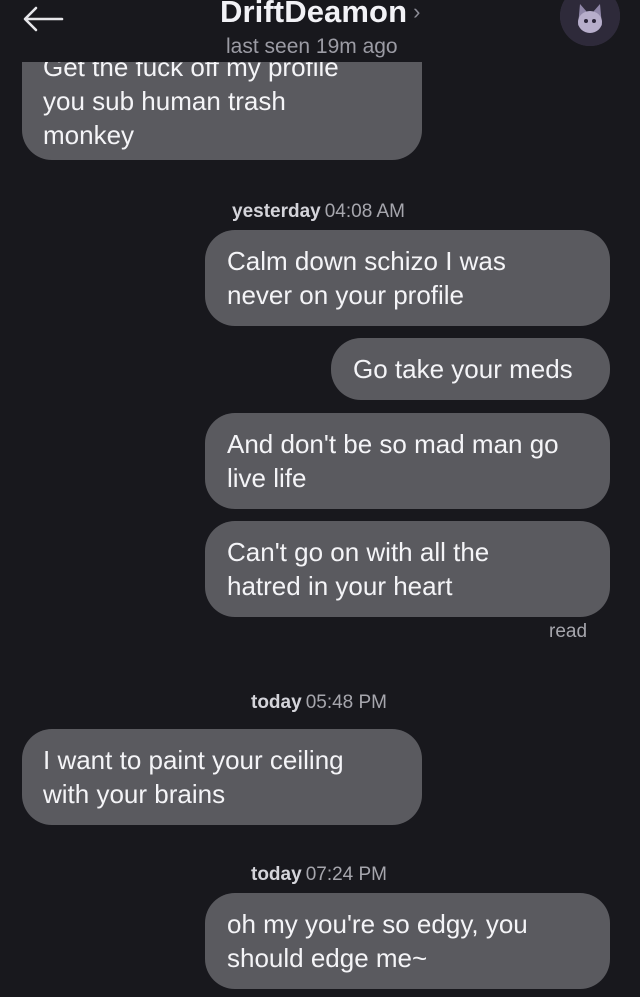  What do you see at coordinates (377, 924) in the screenshot?
I see `message-line: oh my you're so edgy, you` at bounding box center [377, 924].